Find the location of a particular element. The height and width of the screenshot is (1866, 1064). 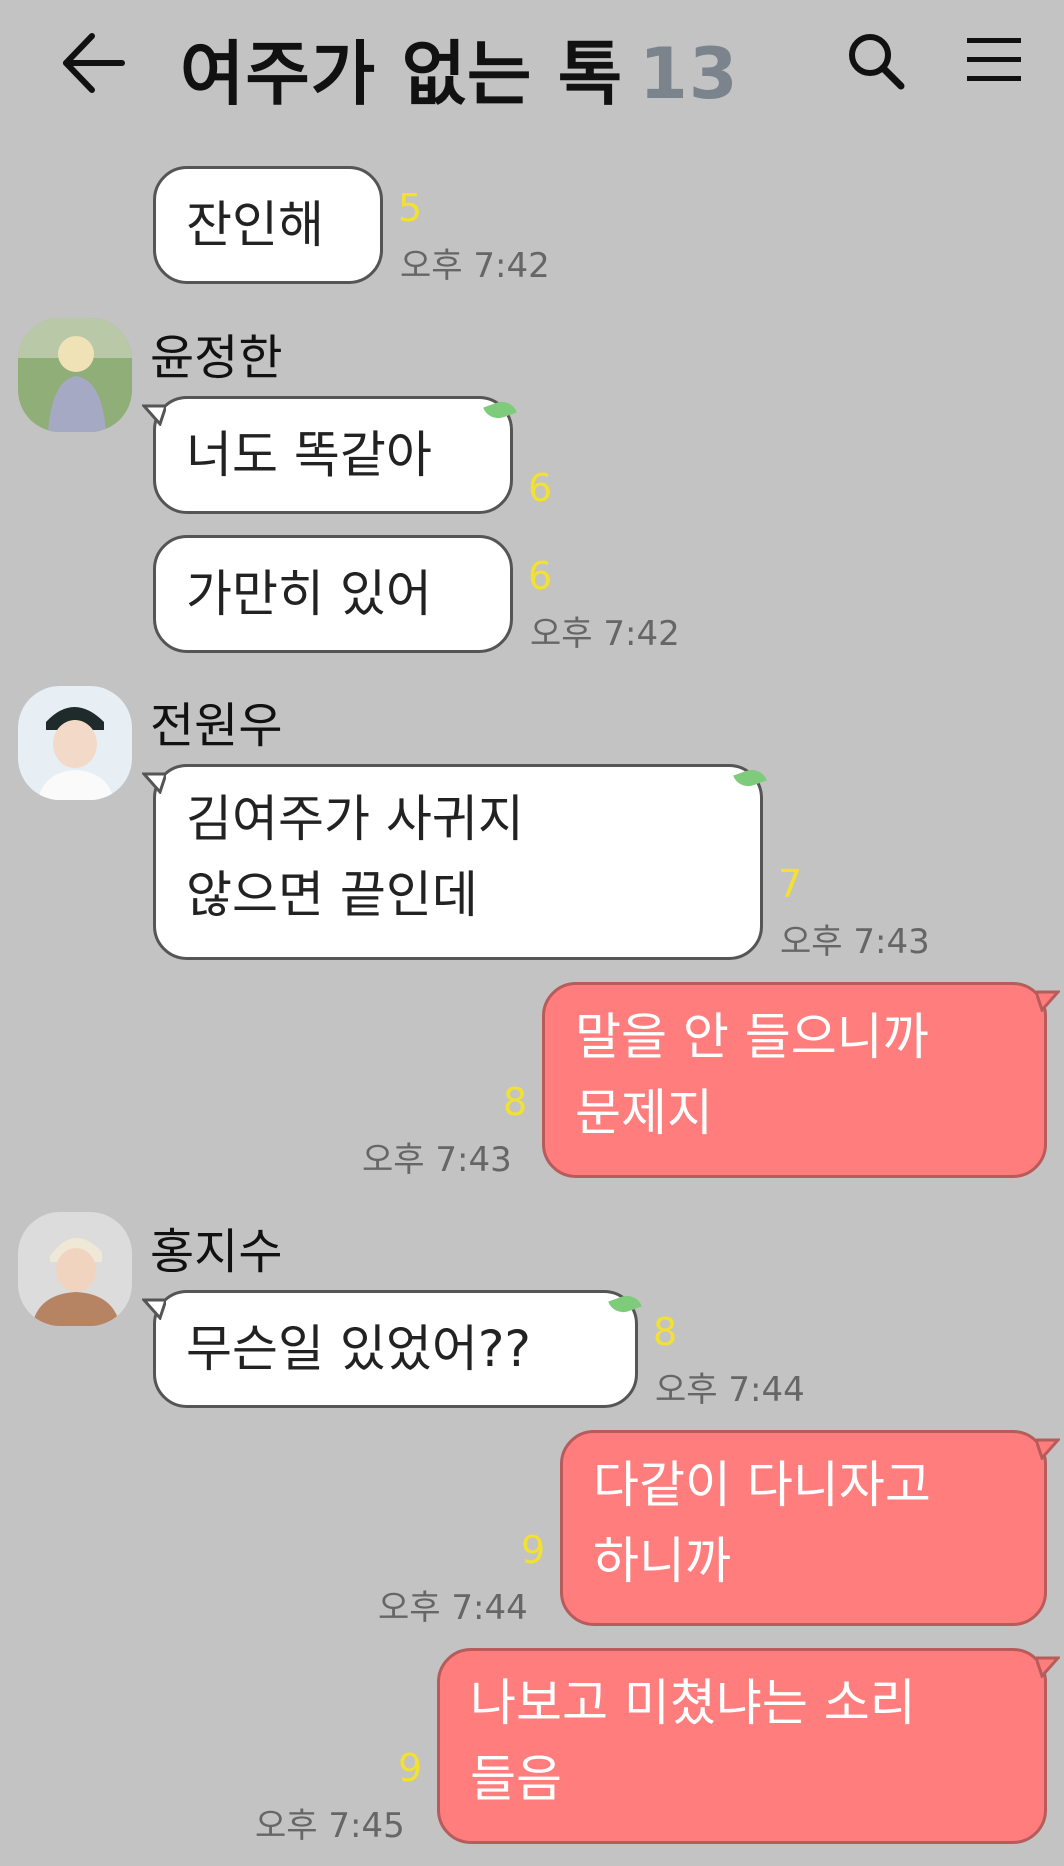

message-bubble: 김여주가 사귀지 않으면 끝인데 is located at coordinates (458, 862).